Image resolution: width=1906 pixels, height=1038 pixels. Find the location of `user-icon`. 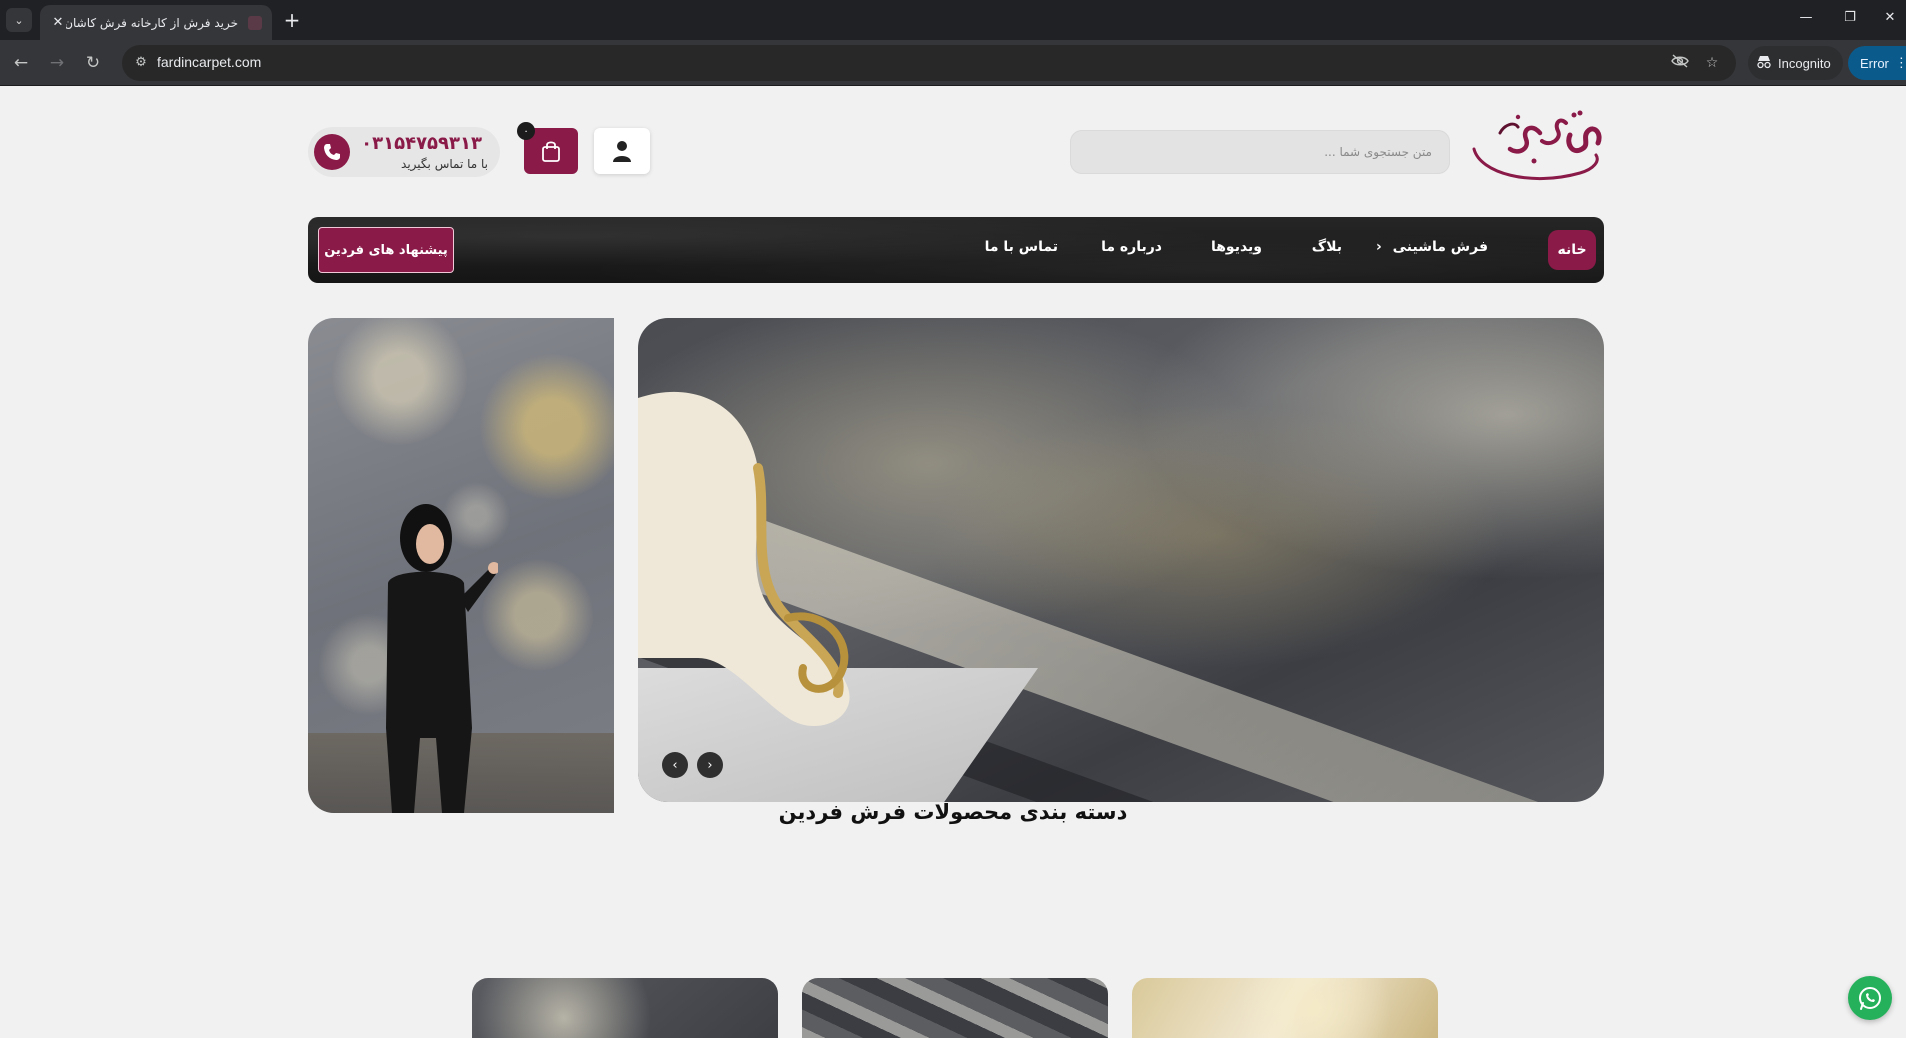

user-icon is located at coordinates (622, 151).